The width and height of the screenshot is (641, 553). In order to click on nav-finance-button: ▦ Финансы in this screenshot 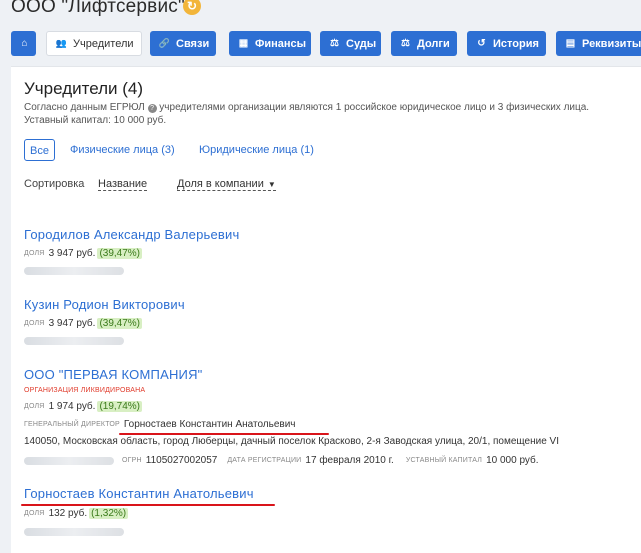, I will do `click(270, 43)`.